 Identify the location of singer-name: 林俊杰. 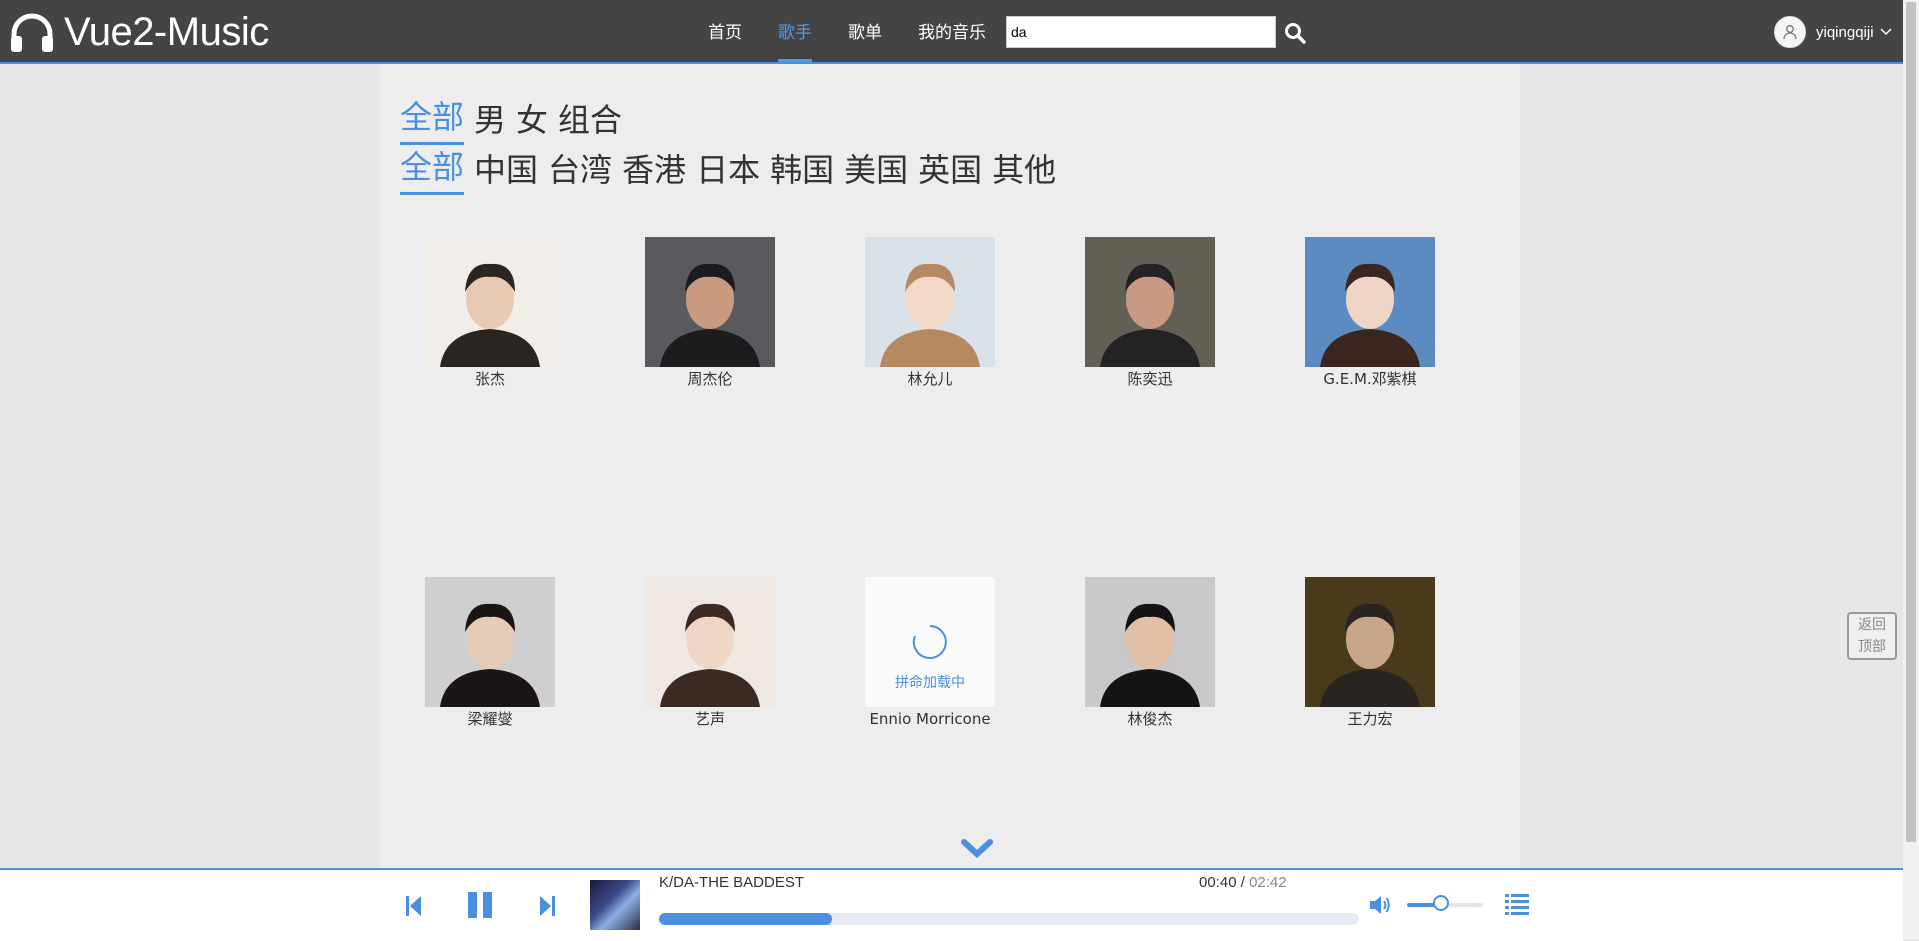
(1150, 719).